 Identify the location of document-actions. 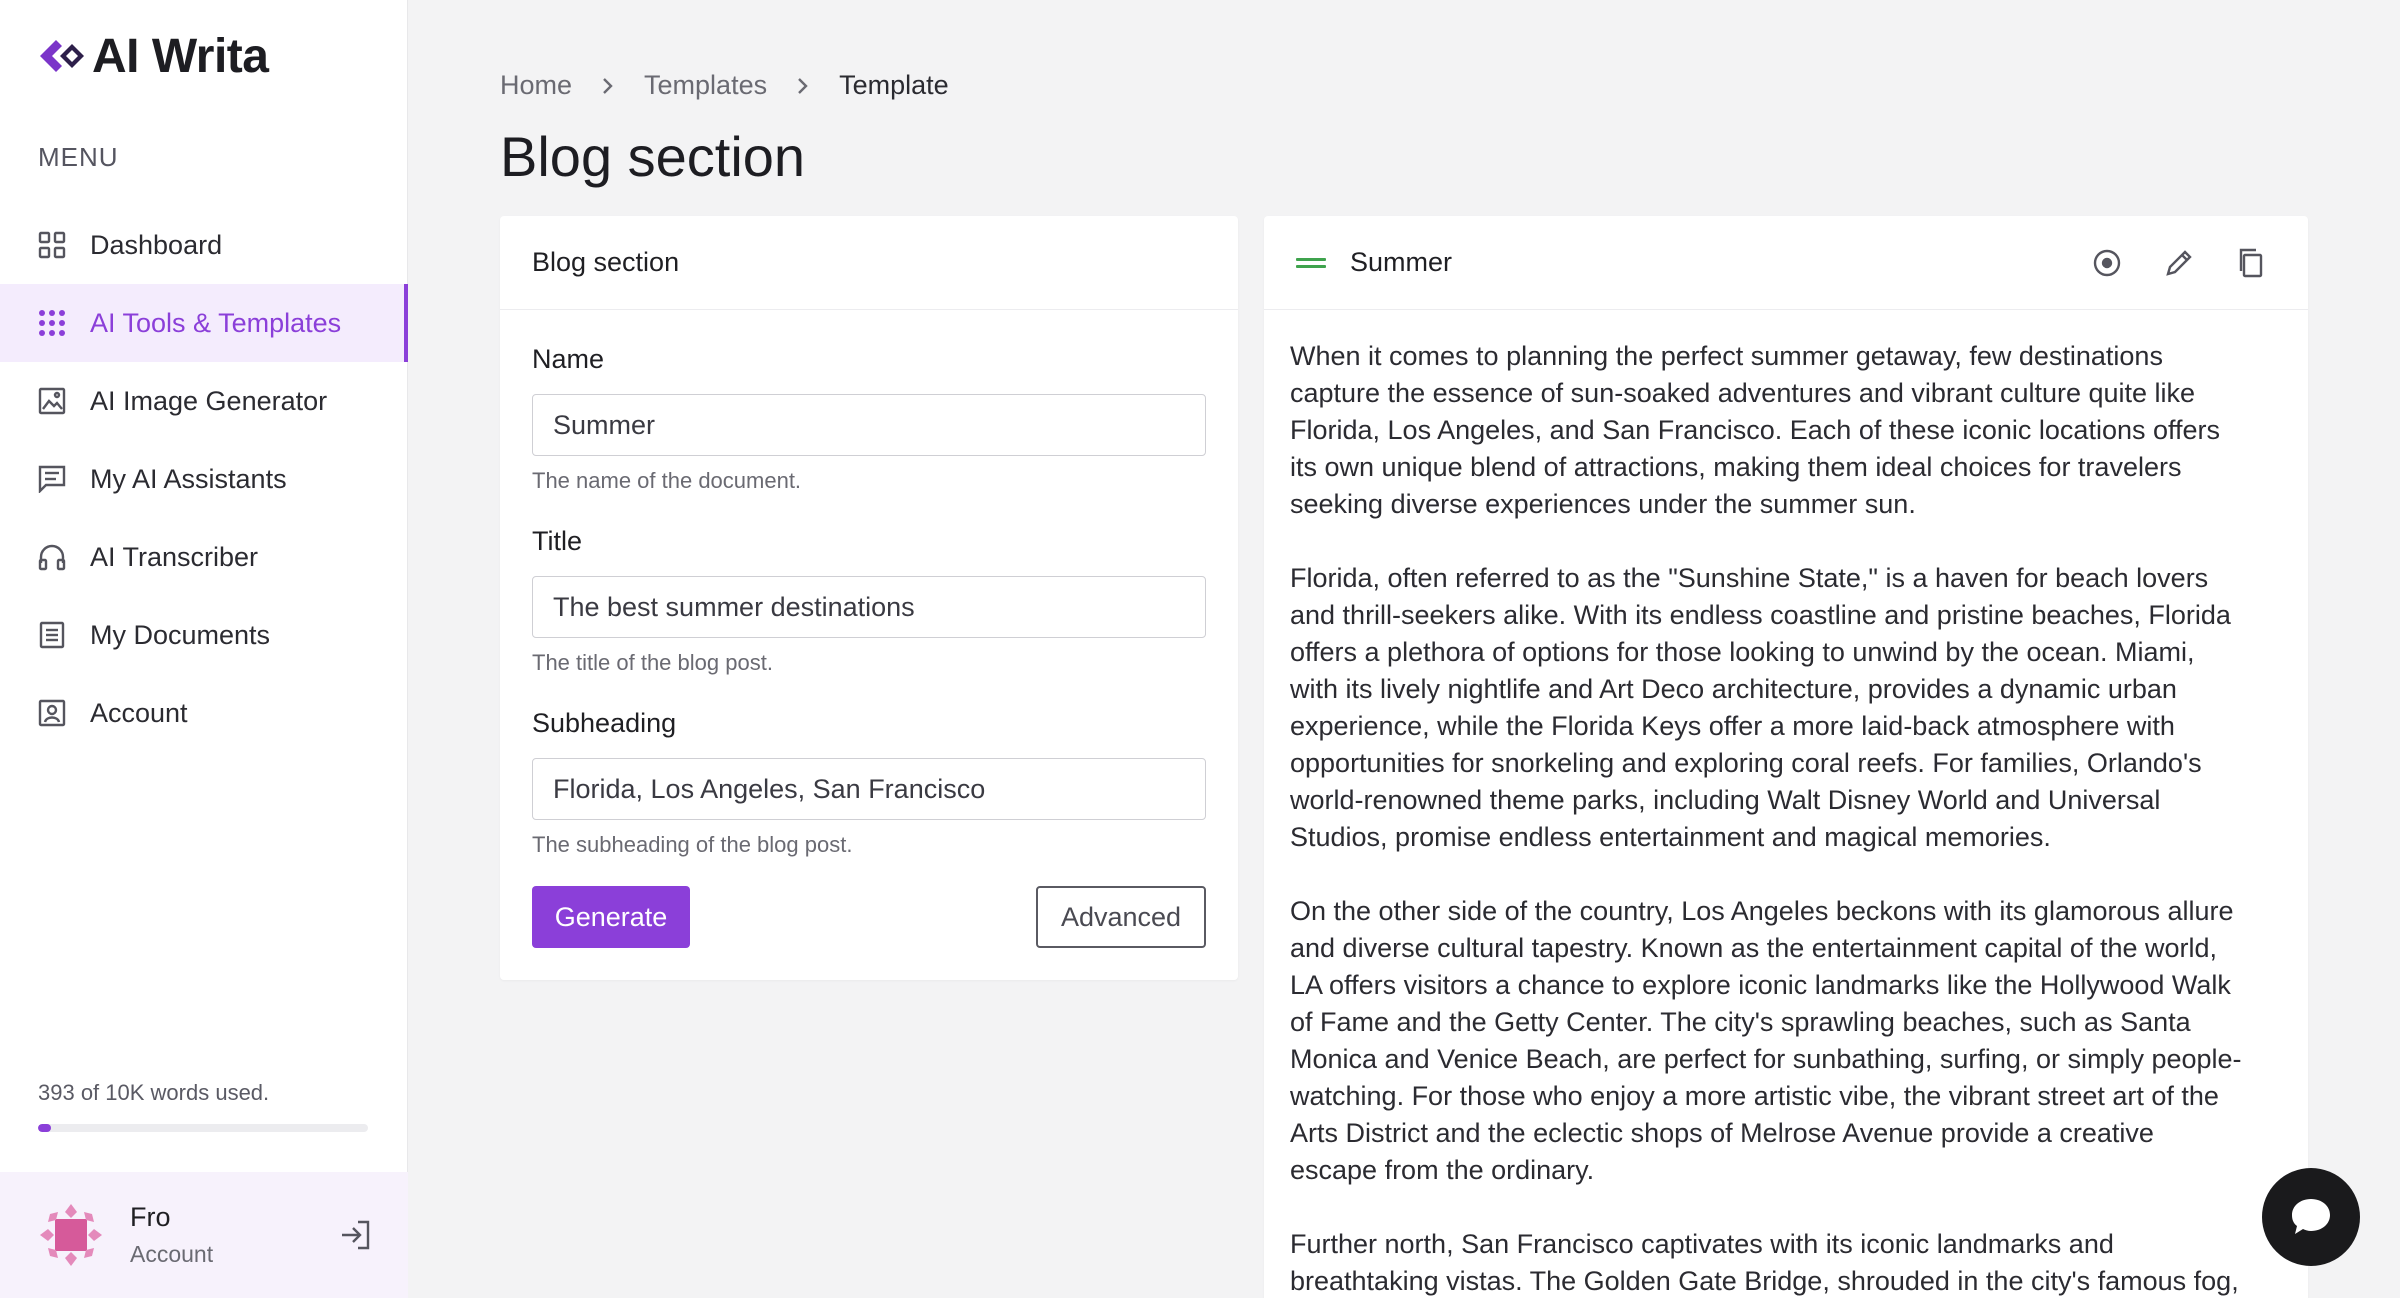
(2179, 263).